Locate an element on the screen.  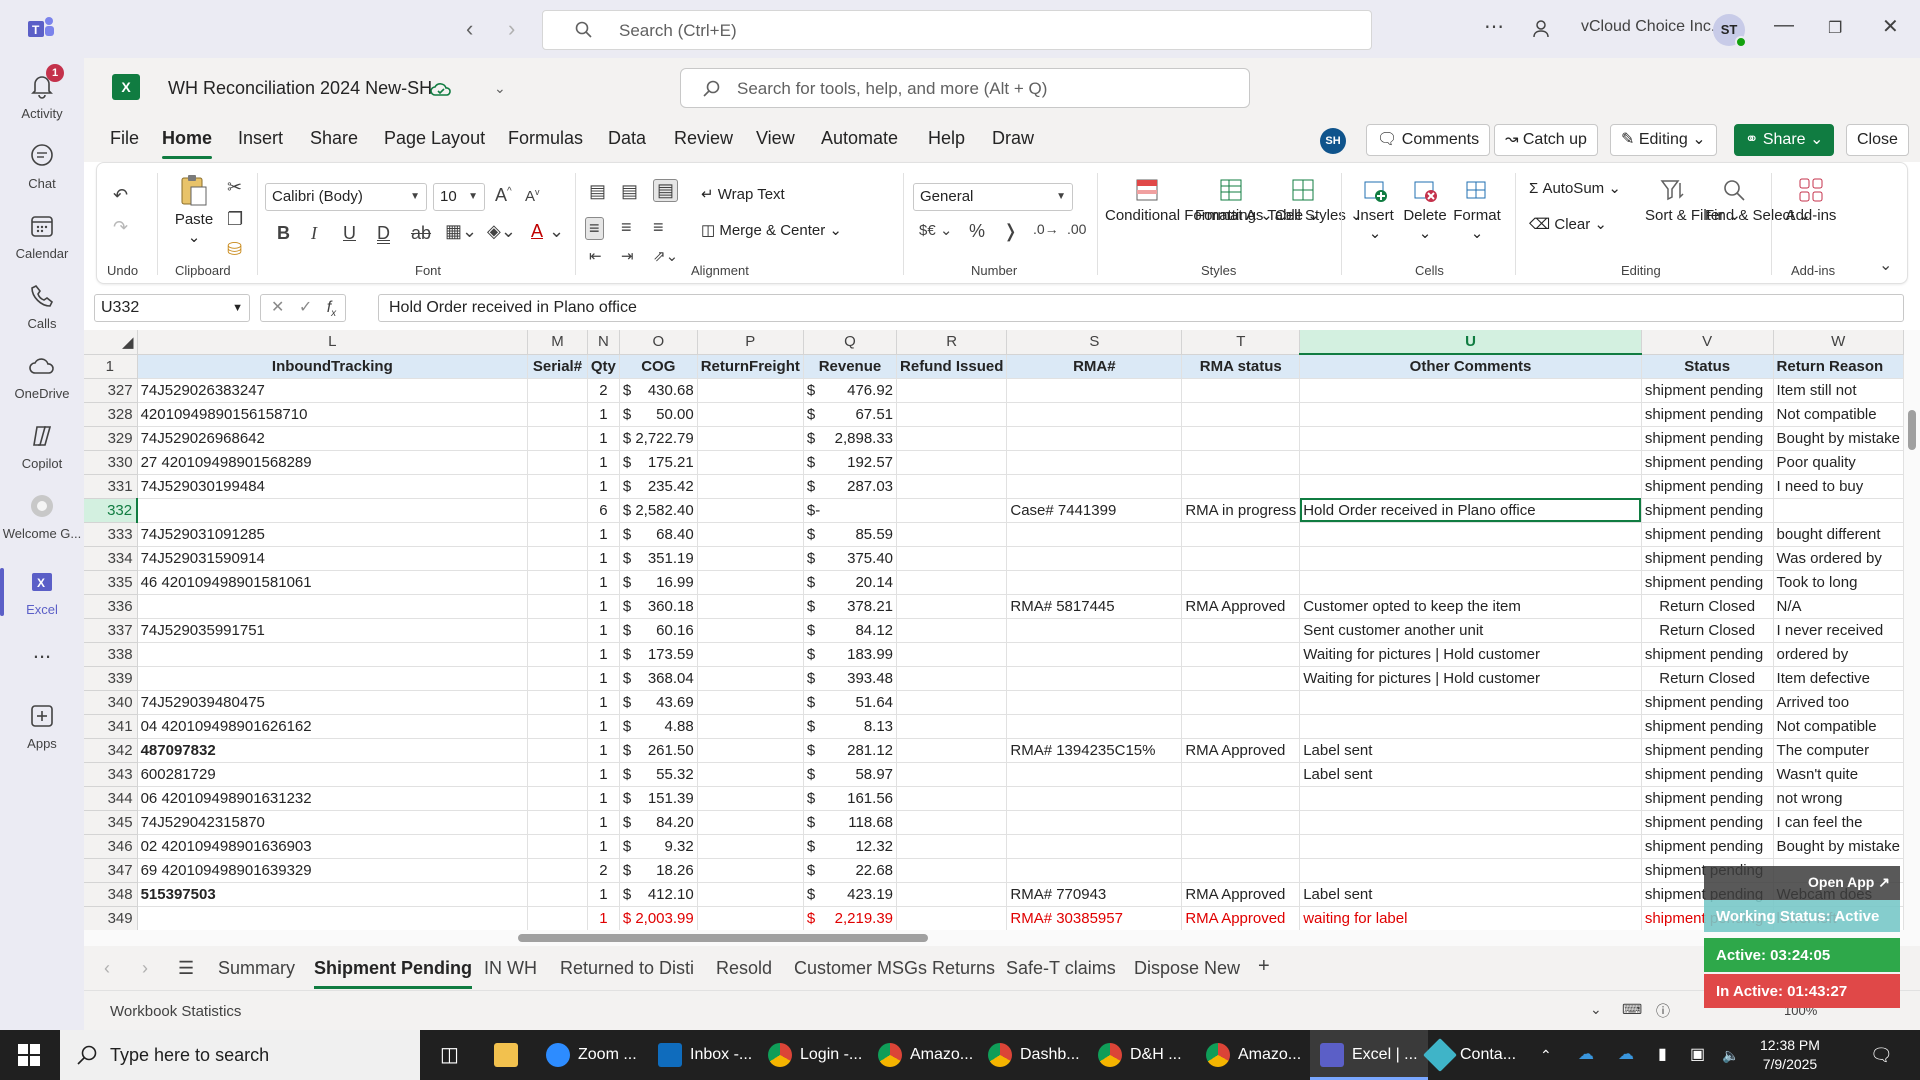
font-name-select: Calibri (Body) ▼ is located at coordinates (346, 197).